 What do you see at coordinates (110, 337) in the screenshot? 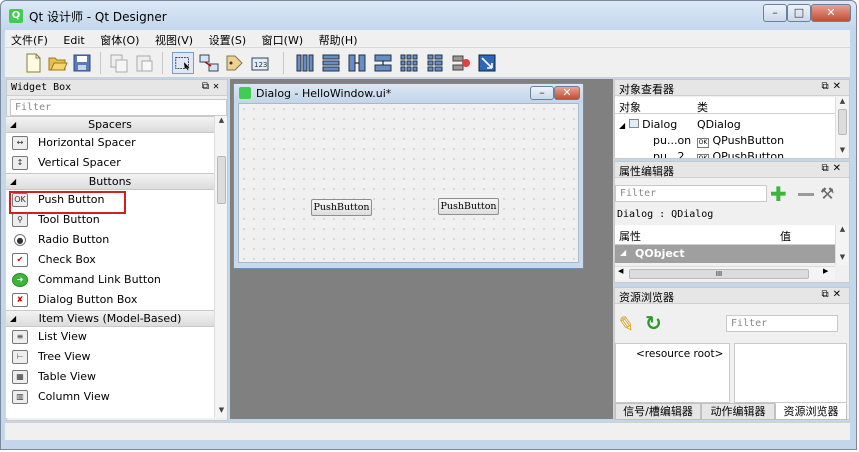
I see `widget-list-view: ≡ List View` at bounding box center [110, 337].